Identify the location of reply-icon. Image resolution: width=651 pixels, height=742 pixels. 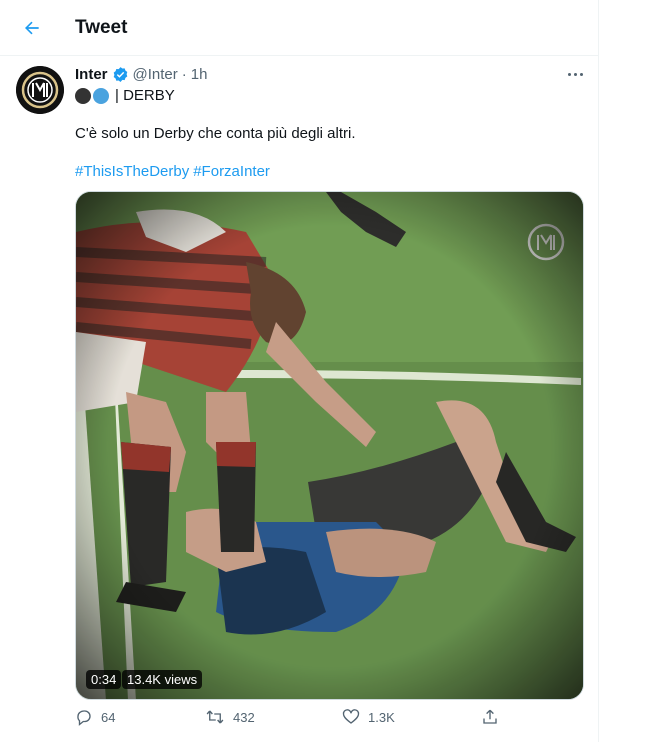
(84, 718).